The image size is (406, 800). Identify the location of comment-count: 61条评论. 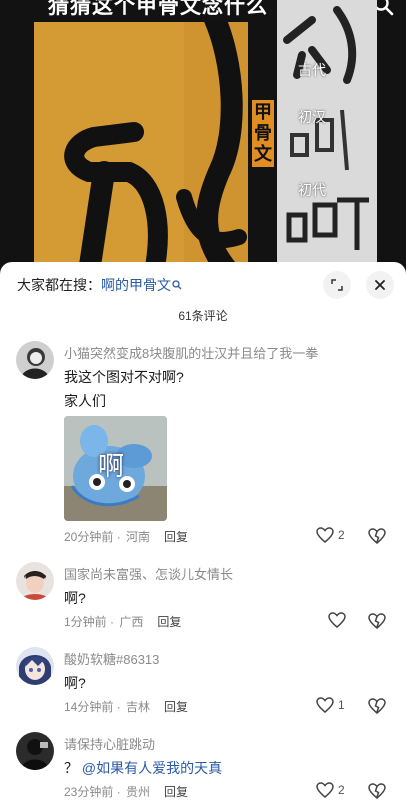
(203, 316).